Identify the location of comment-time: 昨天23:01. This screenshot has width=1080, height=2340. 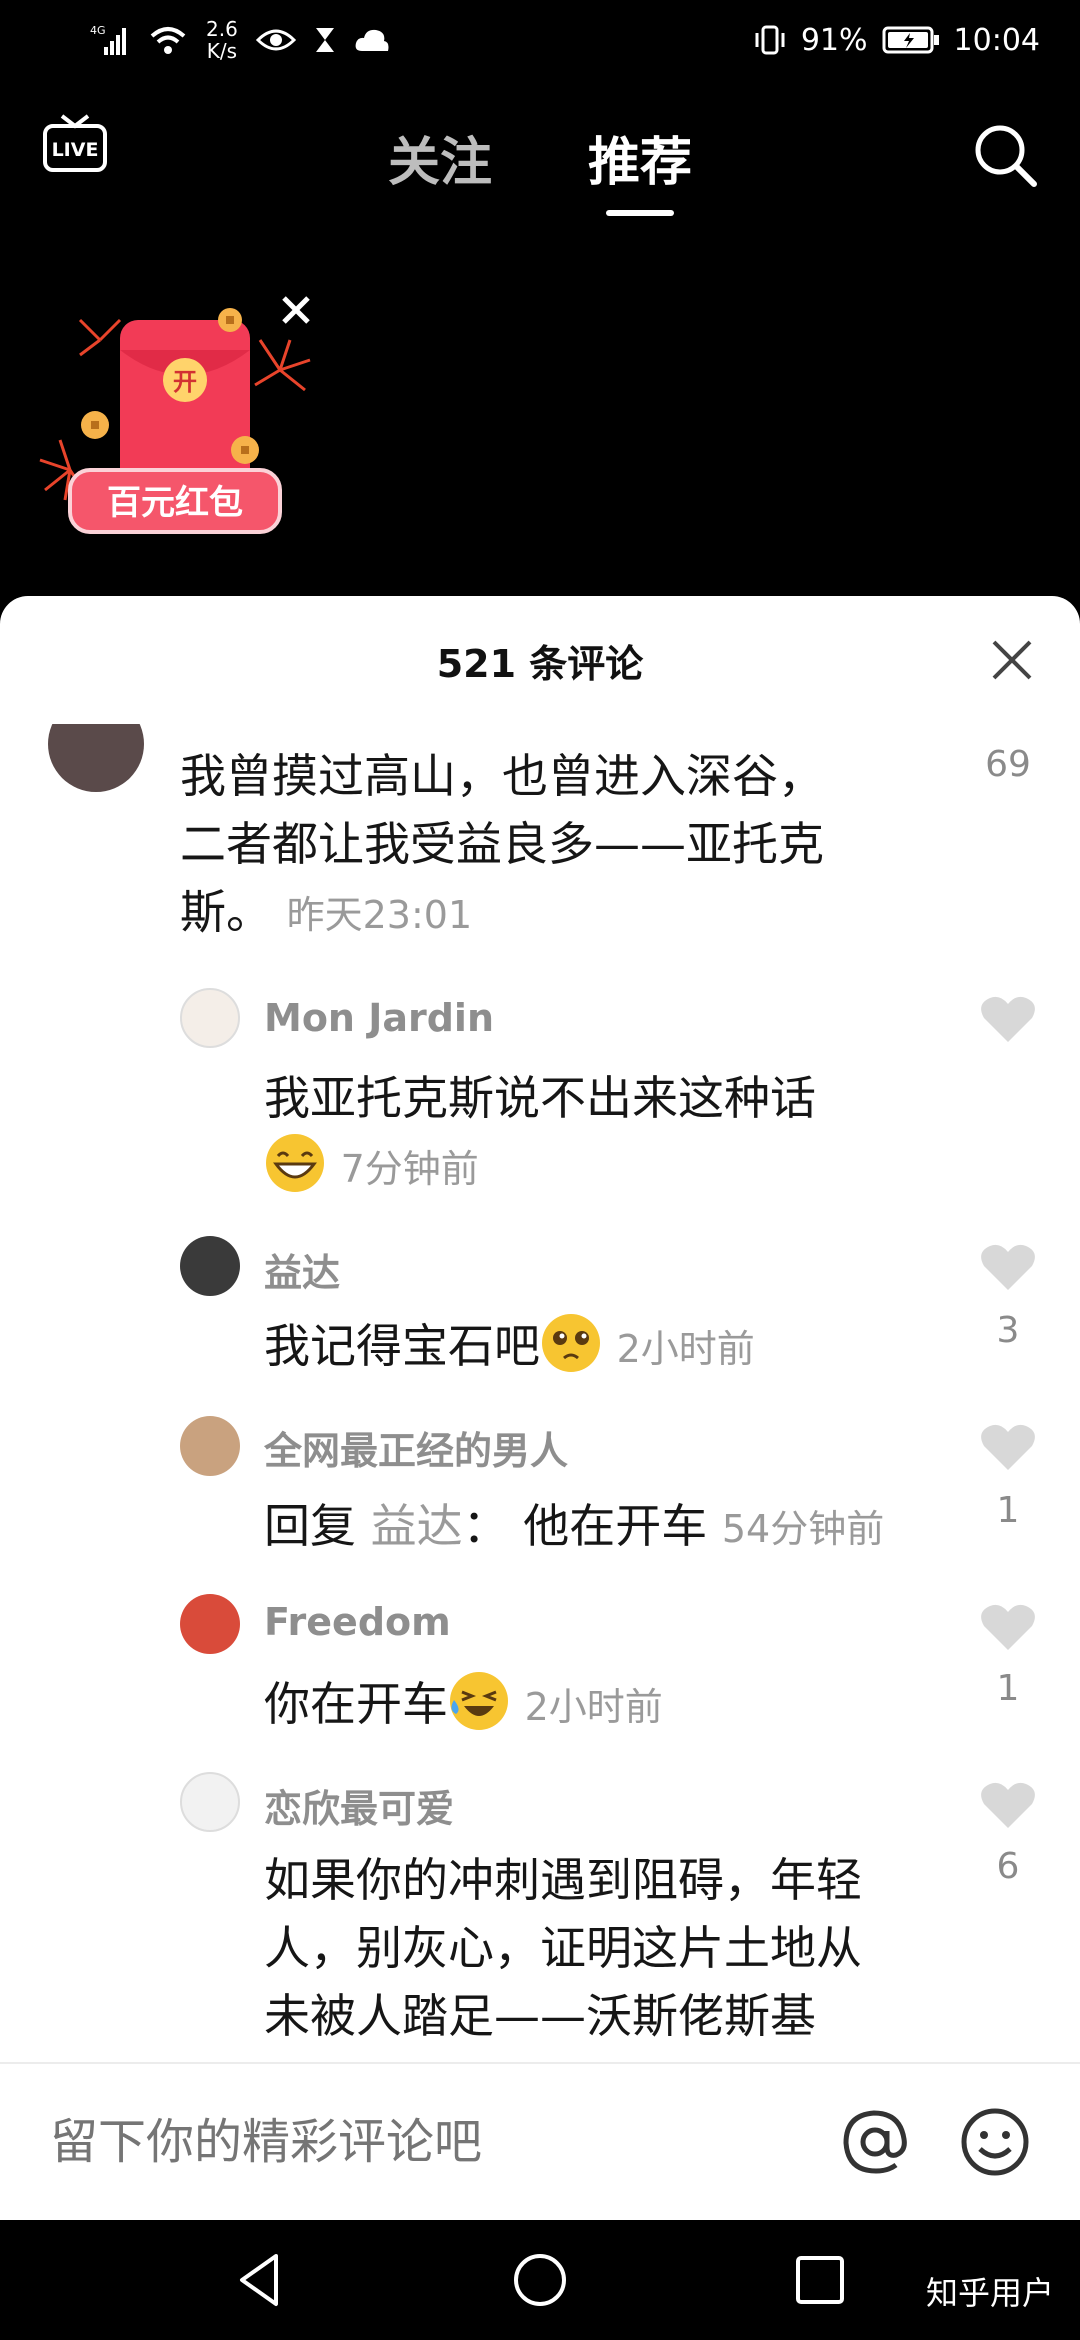
(379, 915).